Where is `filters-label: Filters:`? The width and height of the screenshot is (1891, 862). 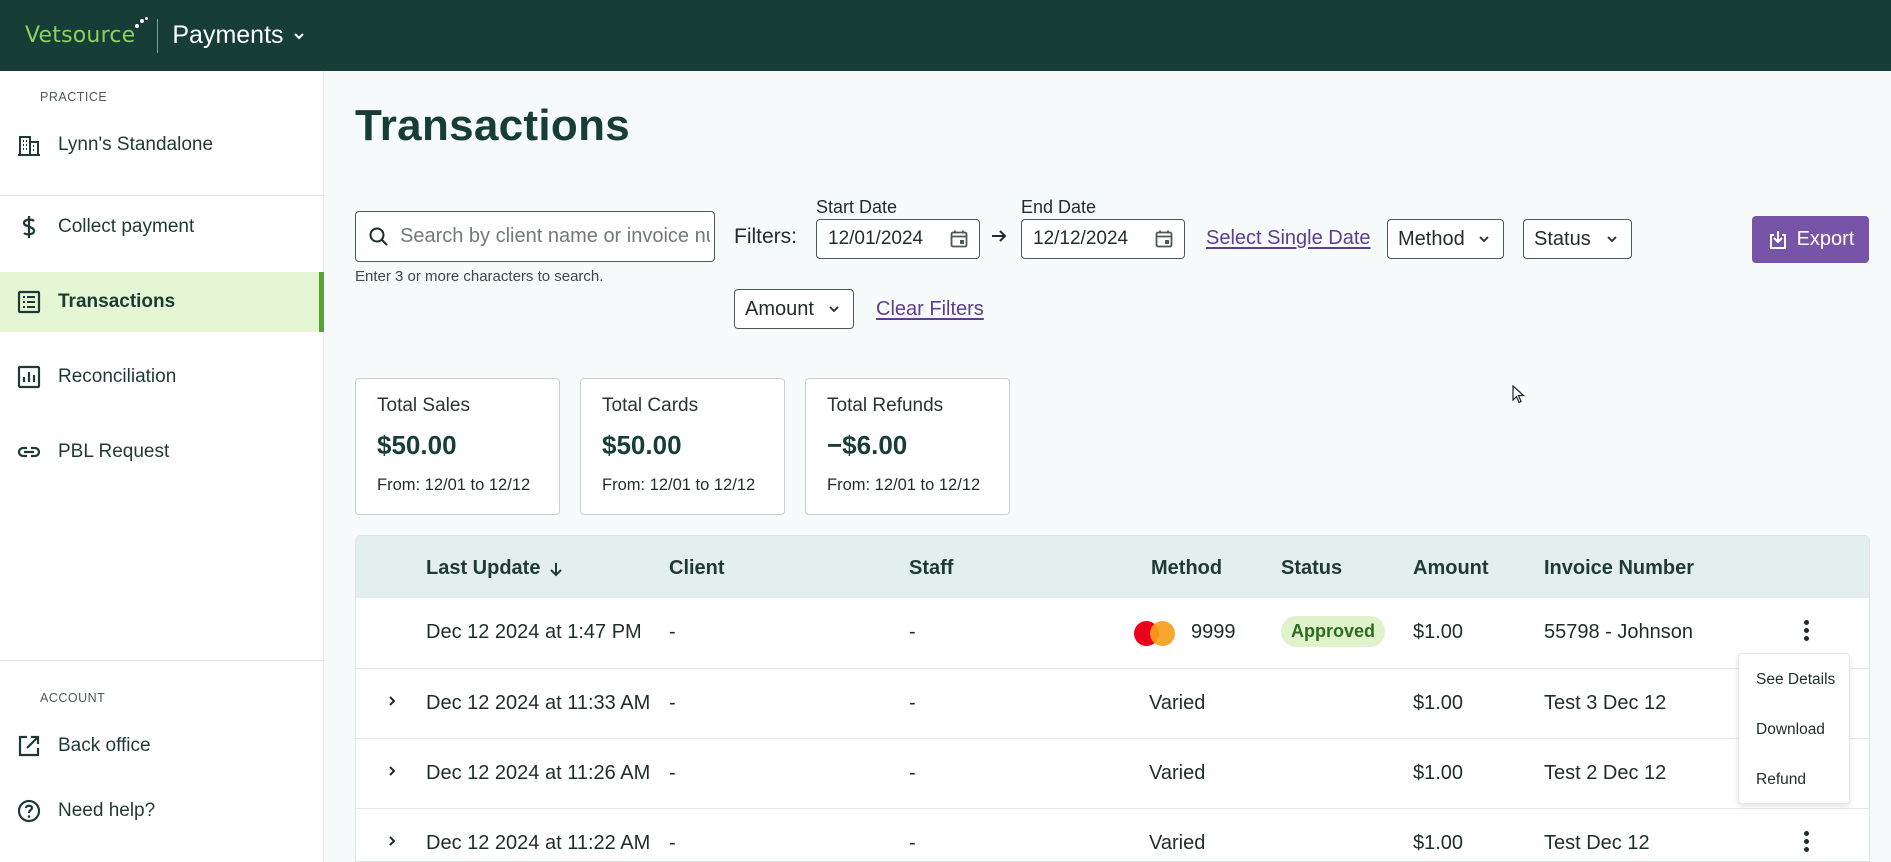
filters-label: Filters: is located at coordinates (765, 236).